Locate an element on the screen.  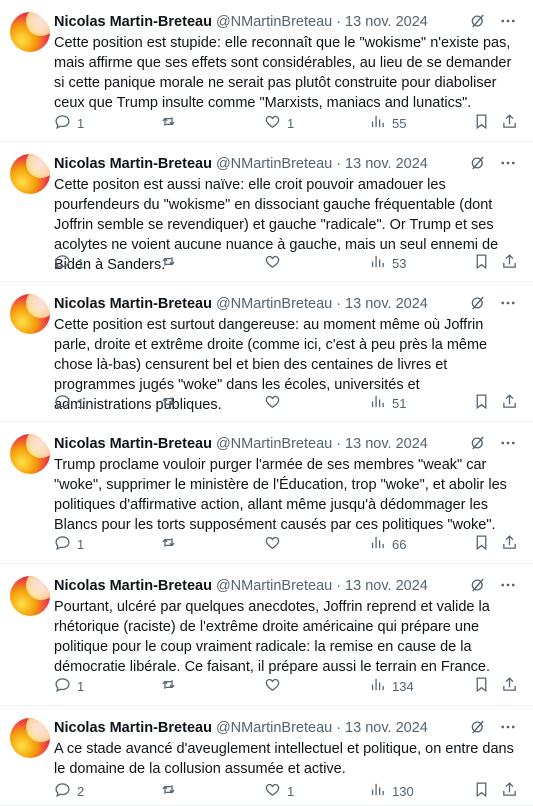
views-button: 51 is located at coordinates (387, 403).